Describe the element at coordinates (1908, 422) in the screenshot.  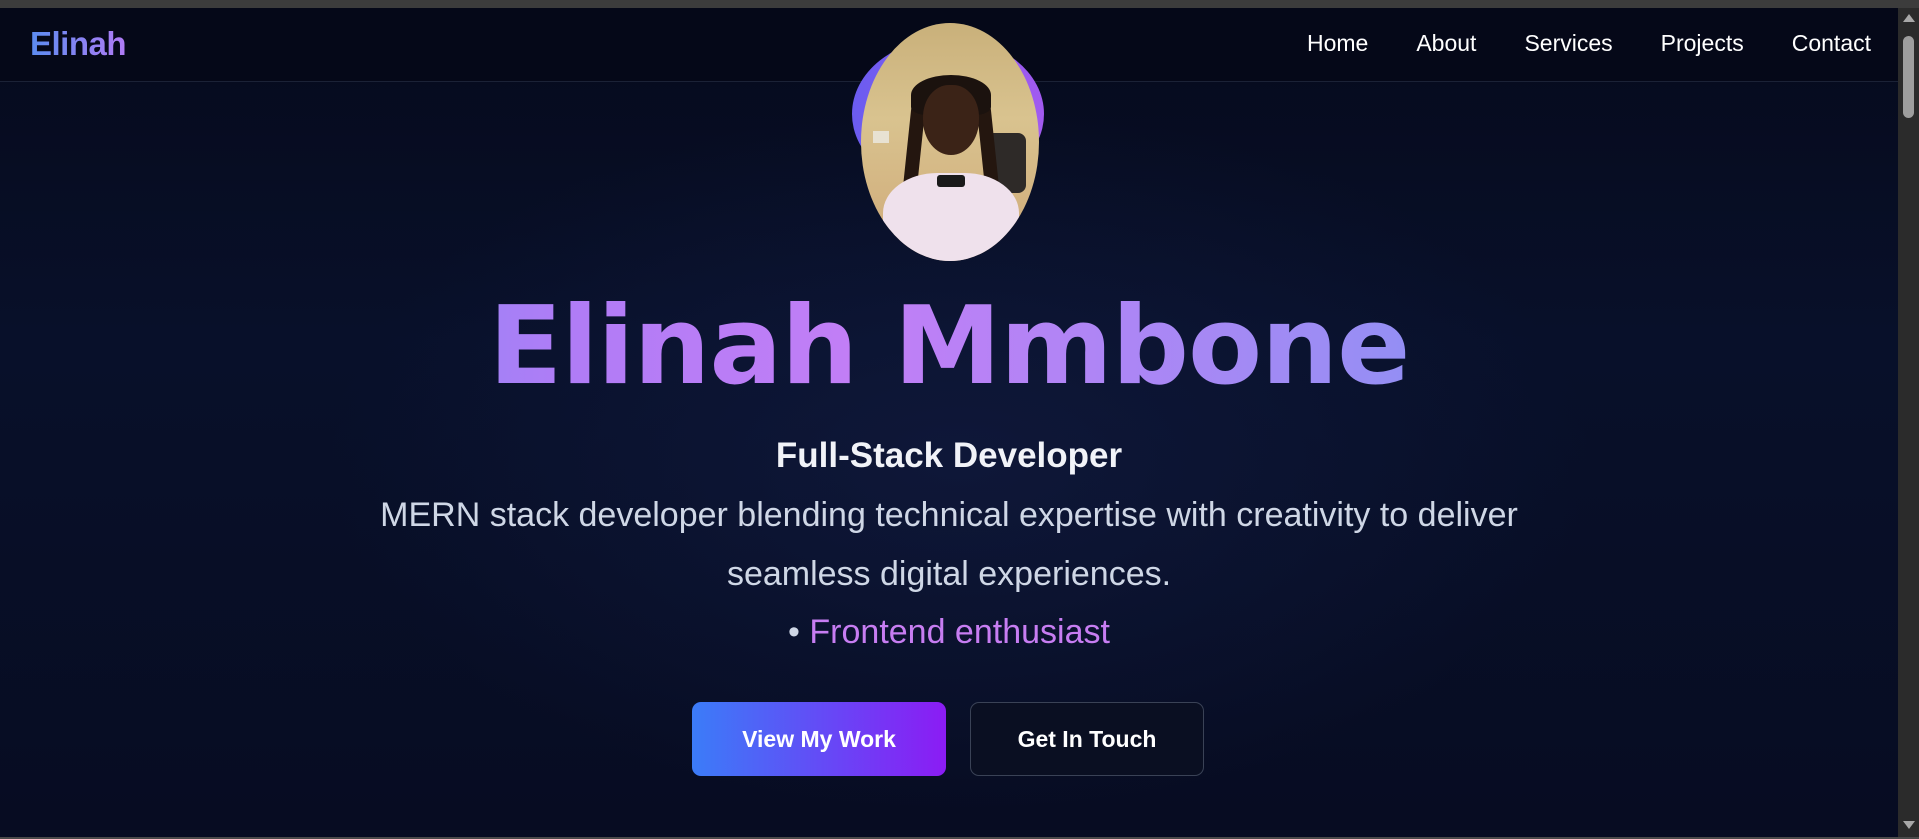
I see `vertical-scrollbar` at that location.